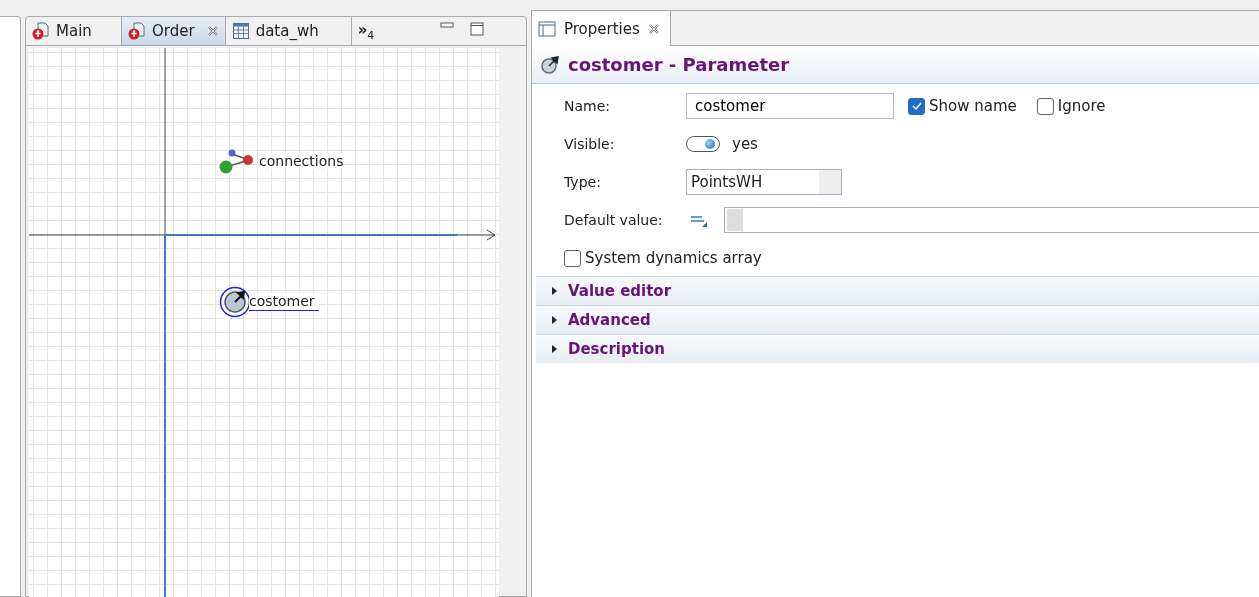 This screenshot has width=1259, height=597. I want to click on field-label: Name:, so click(588, 106).